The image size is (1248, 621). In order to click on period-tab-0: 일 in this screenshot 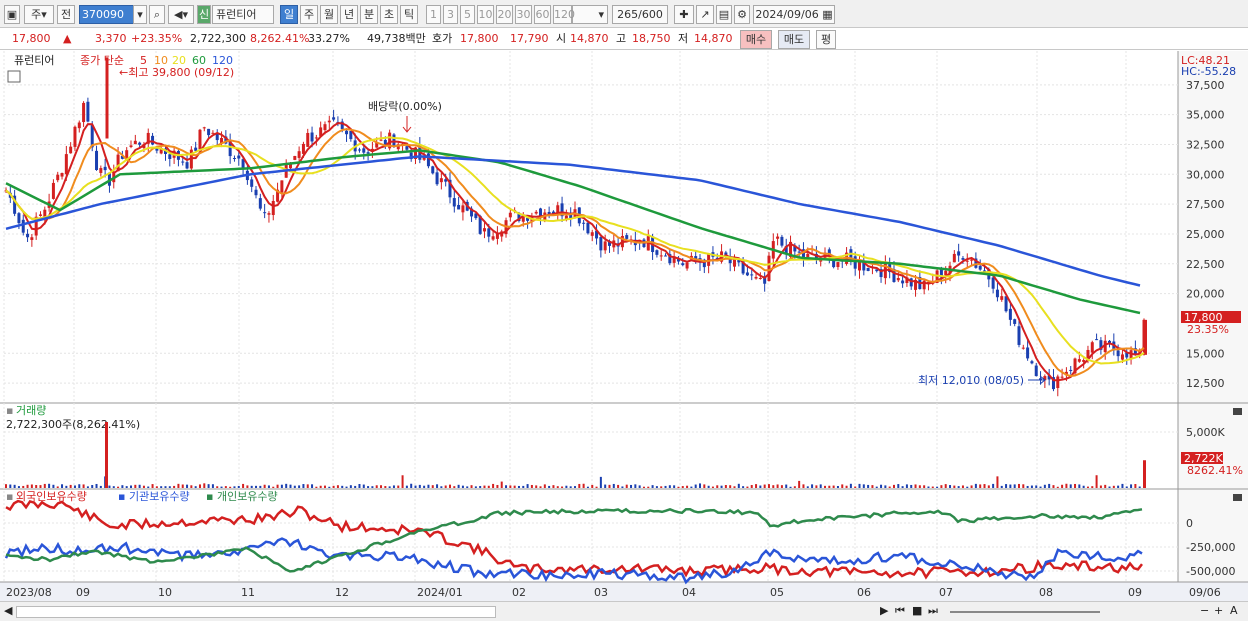, I will do `click(289, 14)`.